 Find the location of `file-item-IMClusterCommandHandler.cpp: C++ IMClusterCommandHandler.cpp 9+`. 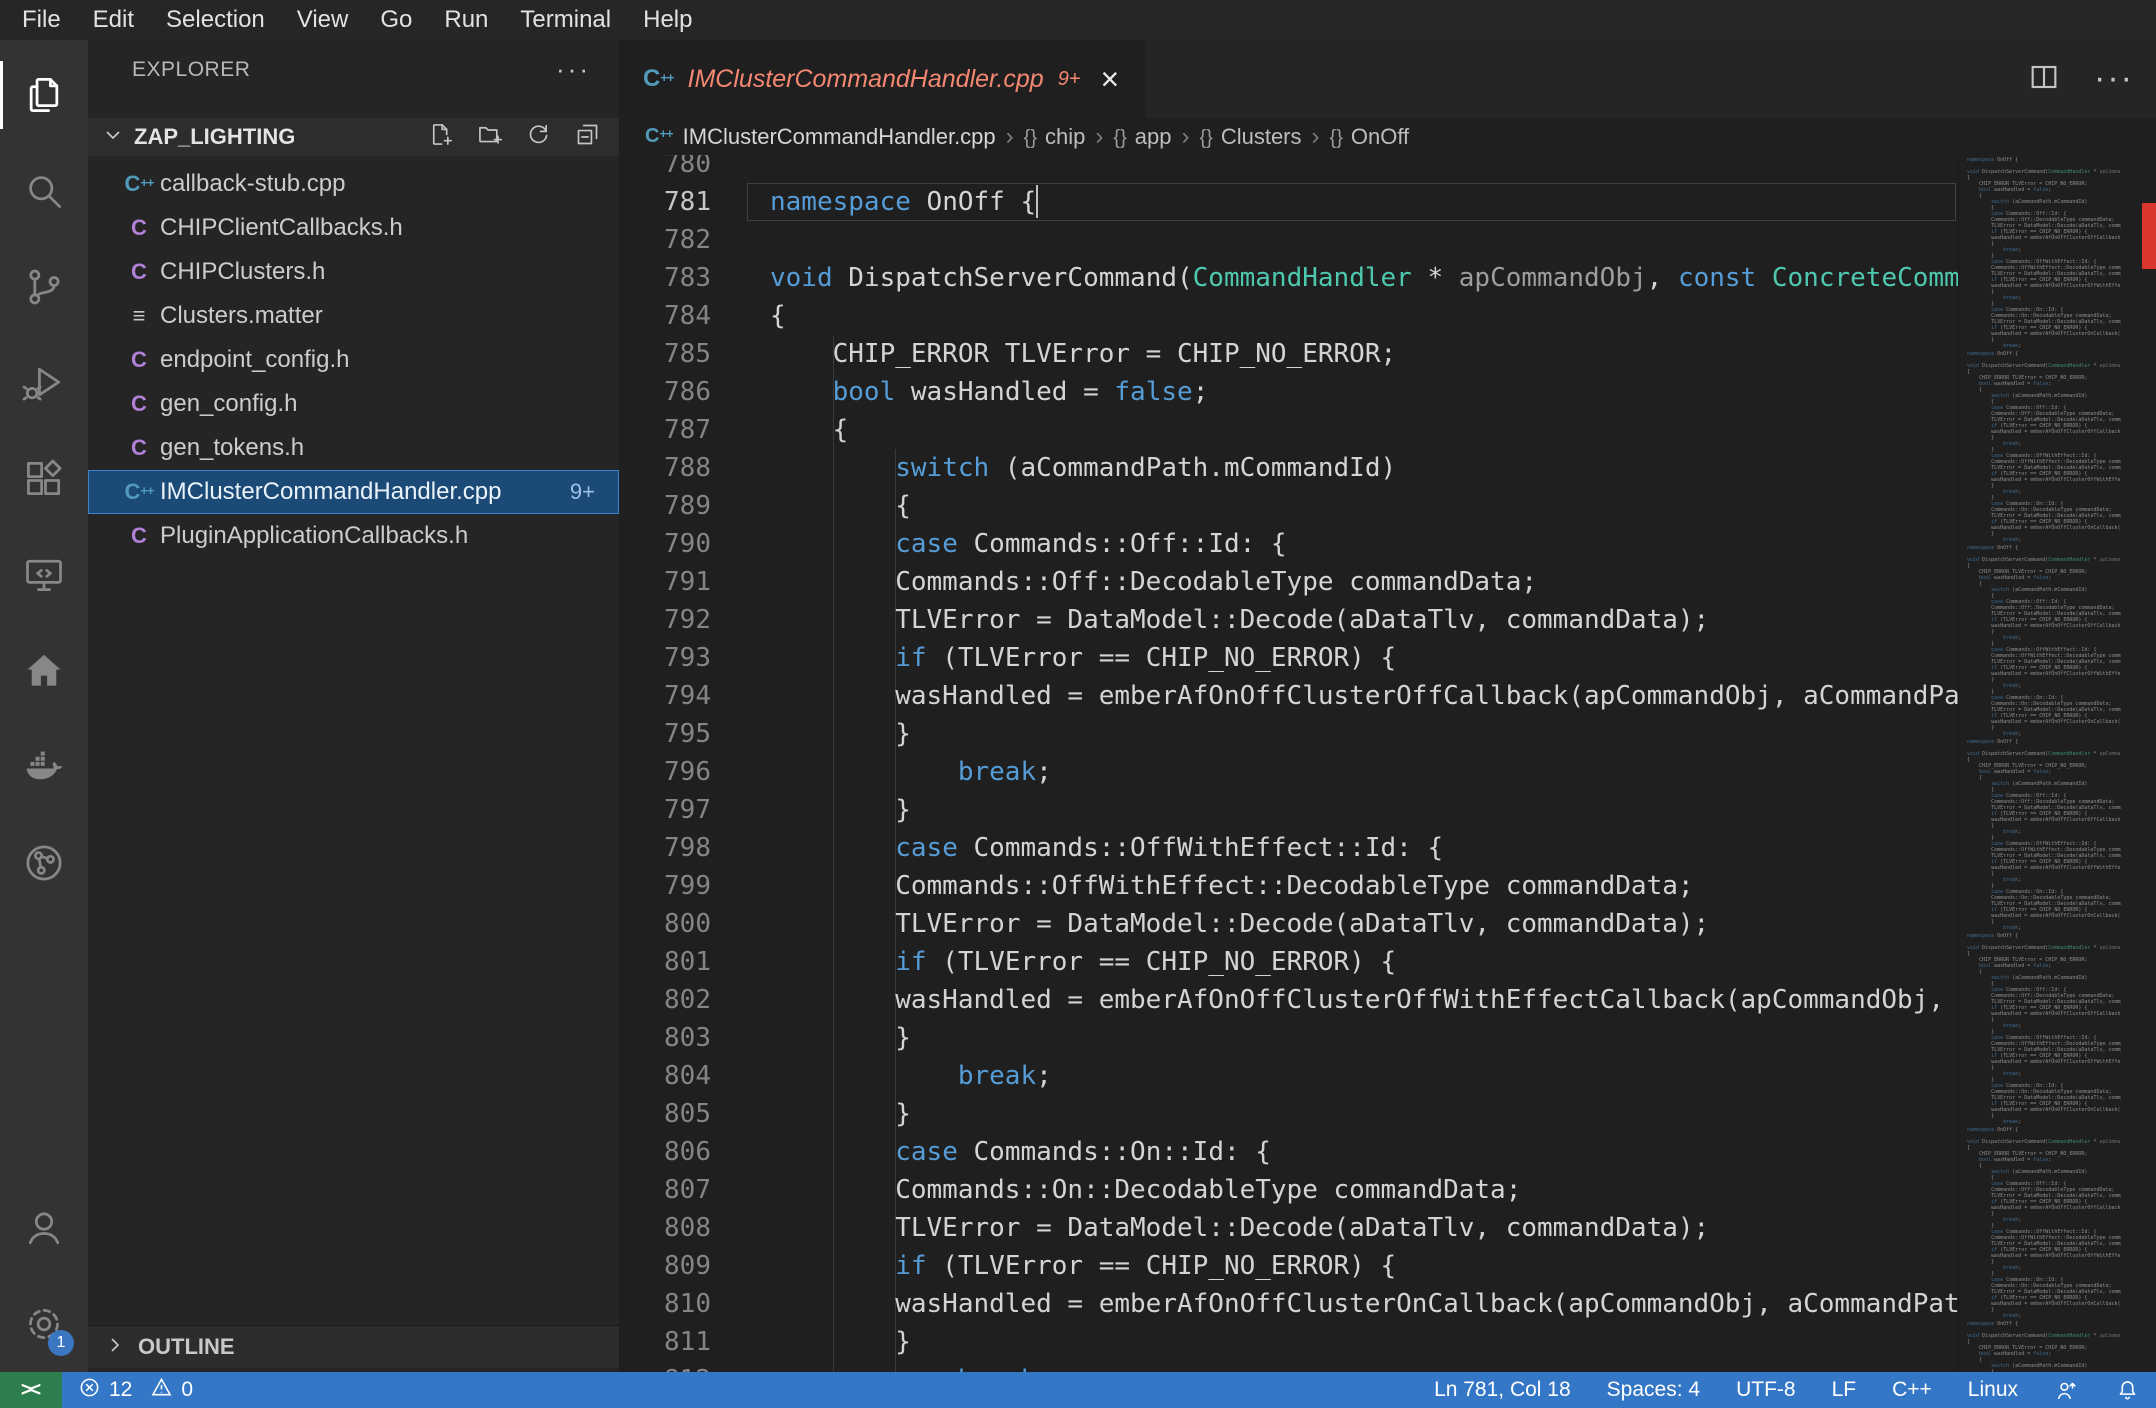

file-item-IMClusterCommandHandler.cpp: C++ IMClusterCommandHandler.cpp 9+ is located at coordinates (353, 492).